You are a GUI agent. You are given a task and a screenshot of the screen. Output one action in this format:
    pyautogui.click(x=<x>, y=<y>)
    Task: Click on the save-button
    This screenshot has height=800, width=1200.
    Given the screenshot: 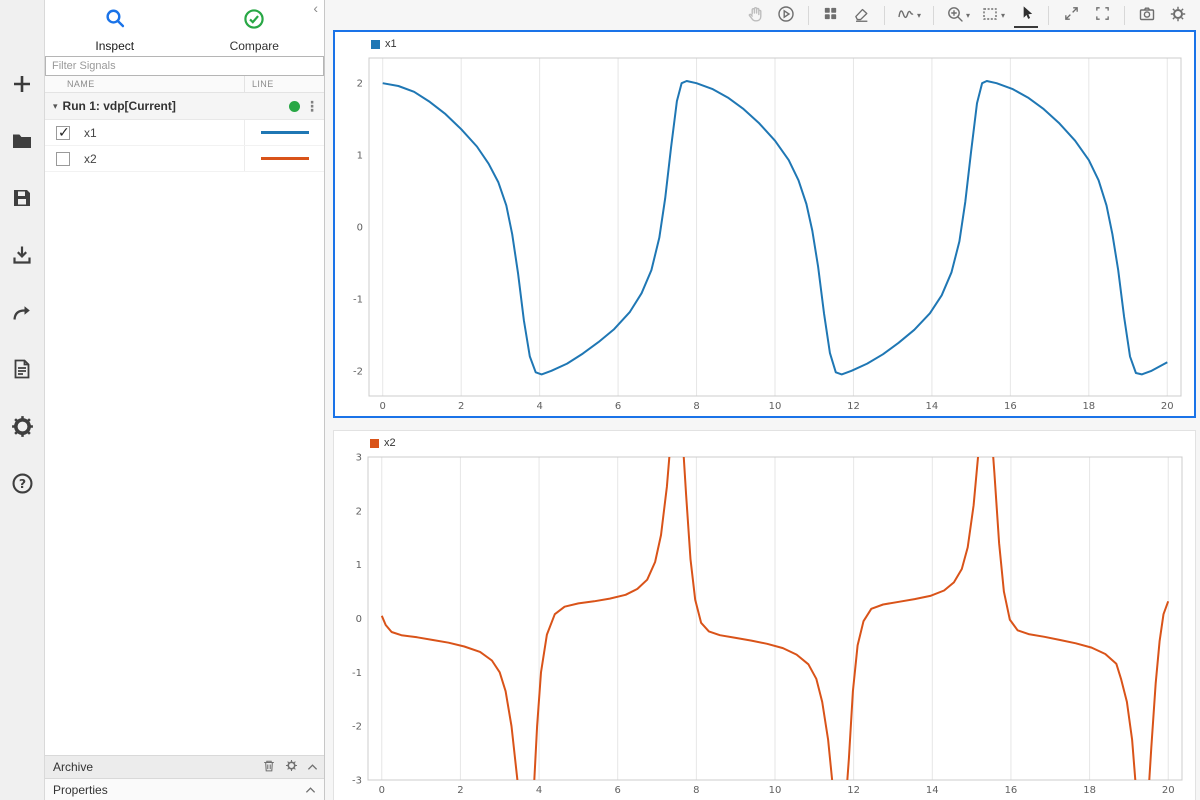 What is the action you would take?
    pyautogui.click(x=22, y=198)
    